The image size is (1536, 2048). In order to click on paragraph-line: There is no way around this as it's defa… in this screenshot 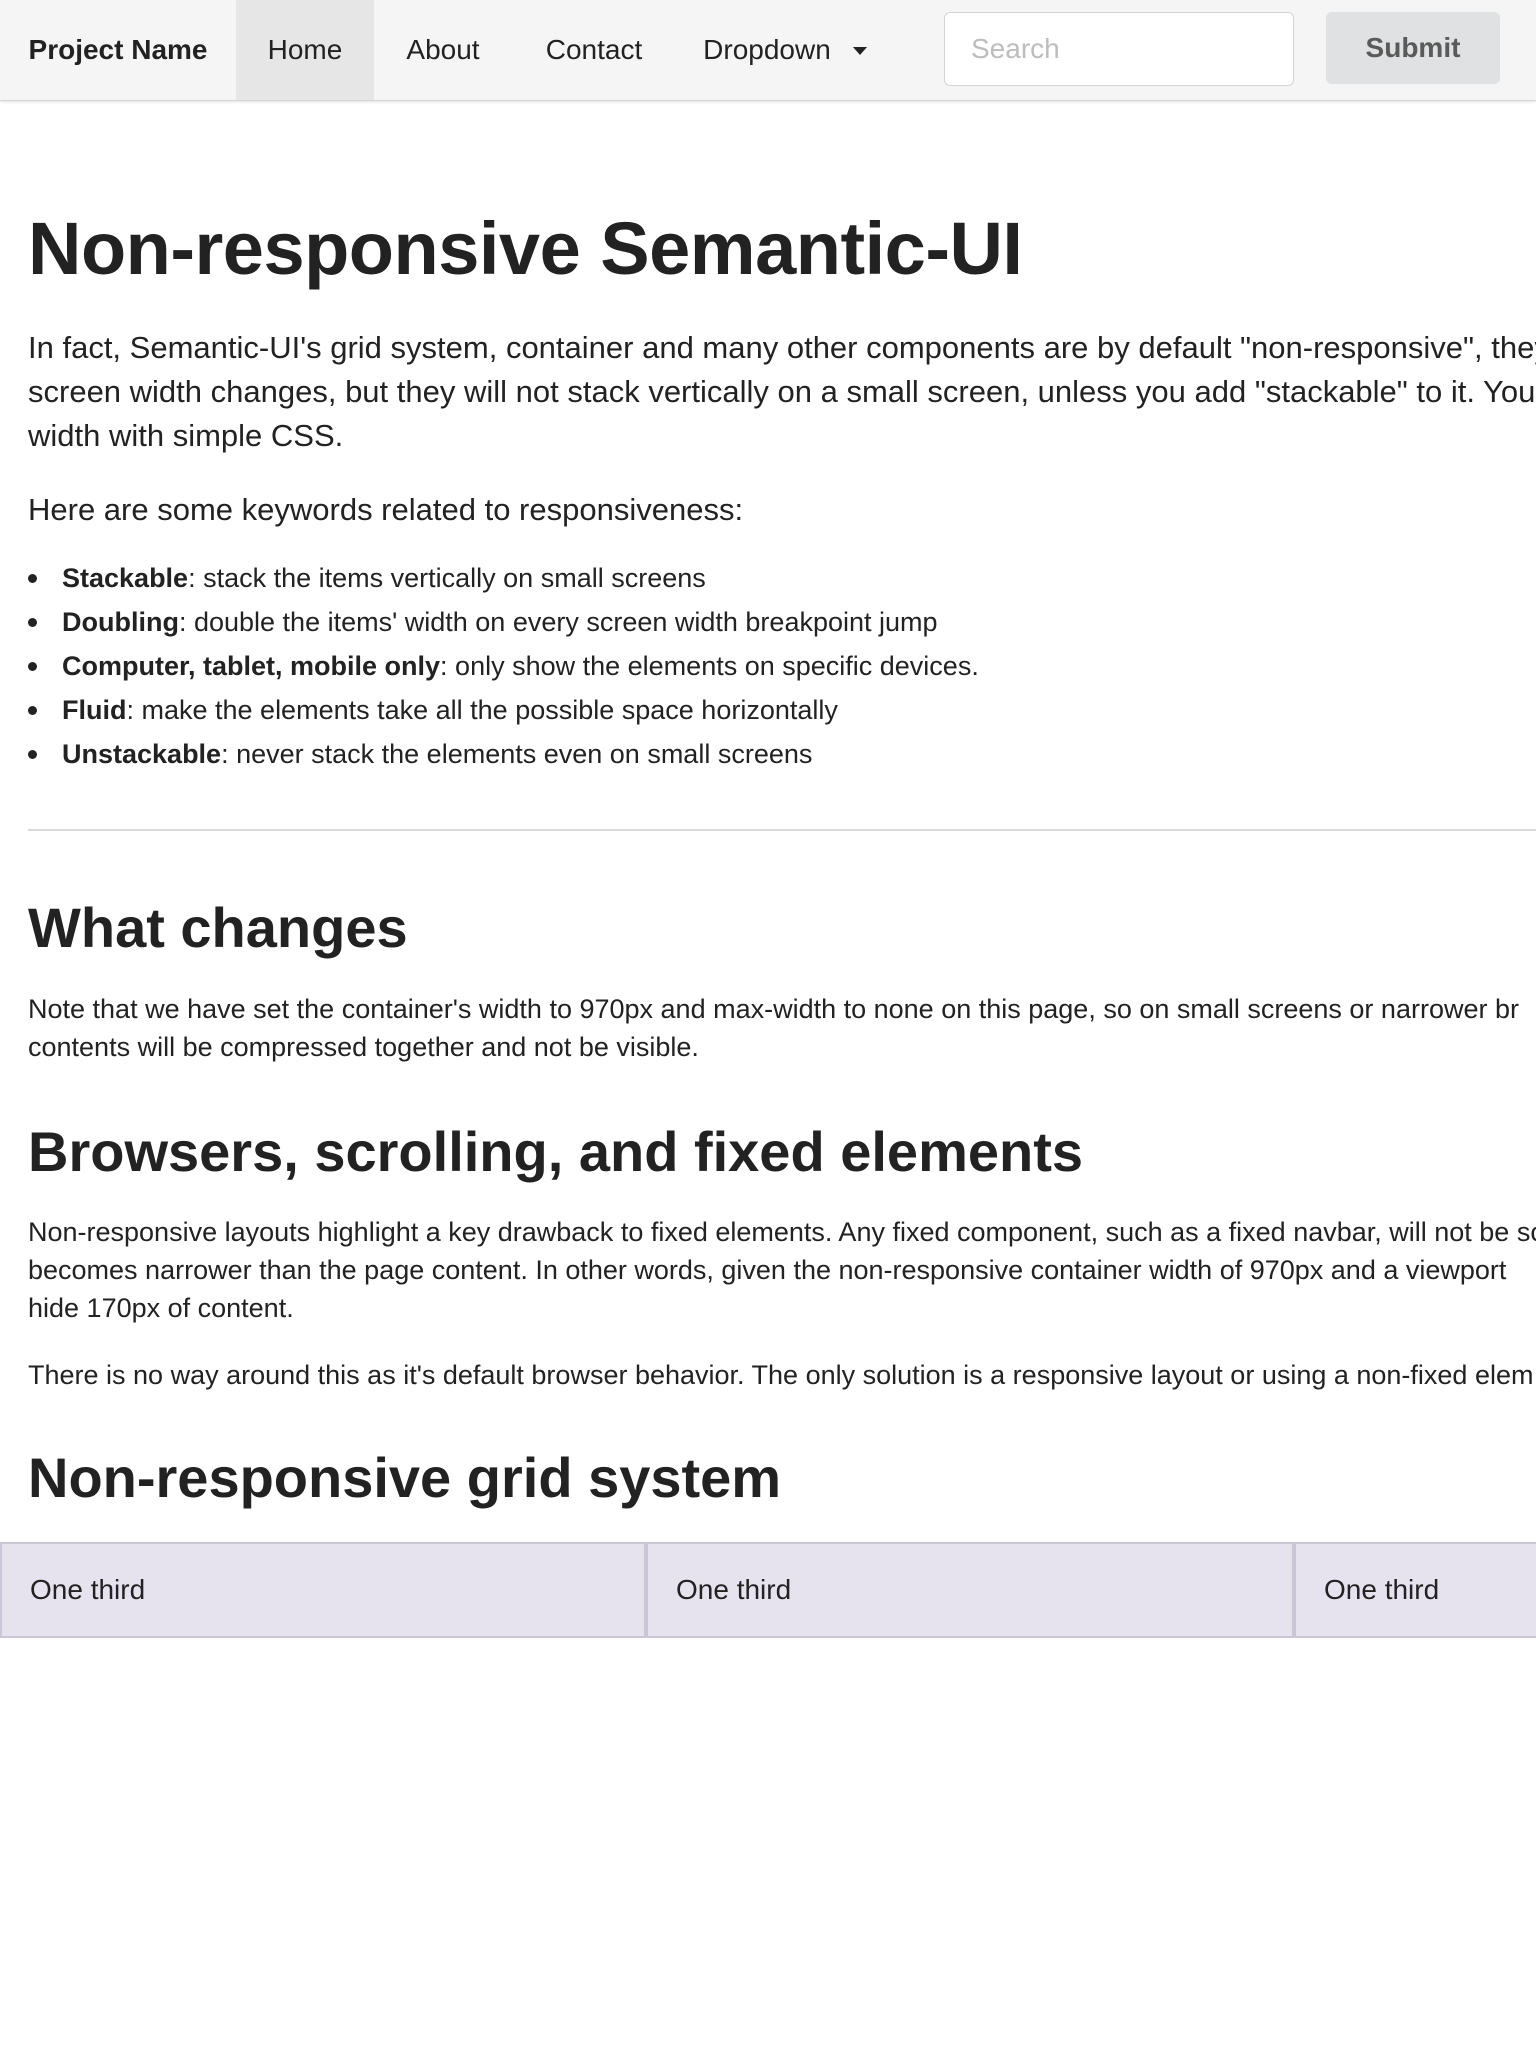, I will do `click(781, 1375)`.